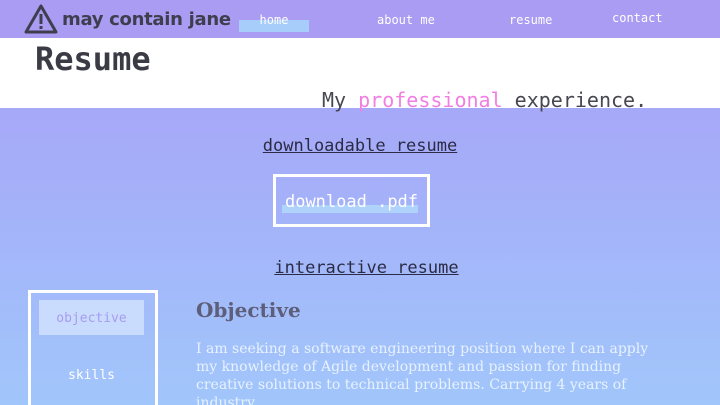 The height and width of the screenshot is (405, 720). I want to click on downloadable-resume-heading: downloadable resume, so click(360, 146).